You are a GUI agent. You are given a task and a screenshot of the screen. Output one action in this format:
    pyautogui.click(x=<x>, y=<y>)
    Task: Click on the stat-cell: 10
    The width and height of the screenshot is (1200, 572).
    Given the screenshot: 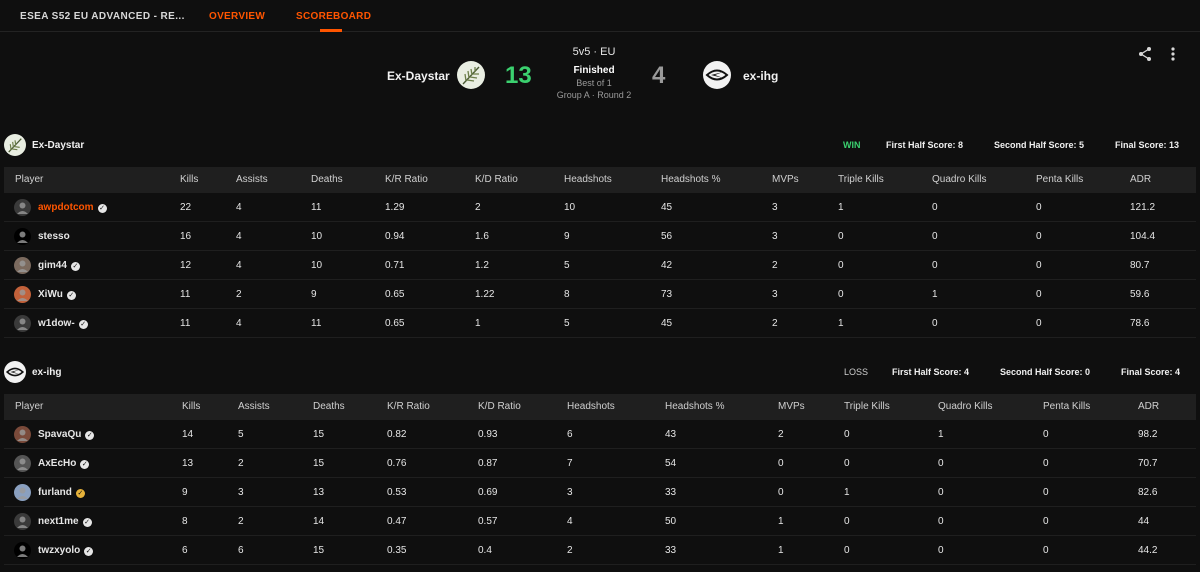 What is the action you would take?
    pyautogui.click(x=570, y=207)
    